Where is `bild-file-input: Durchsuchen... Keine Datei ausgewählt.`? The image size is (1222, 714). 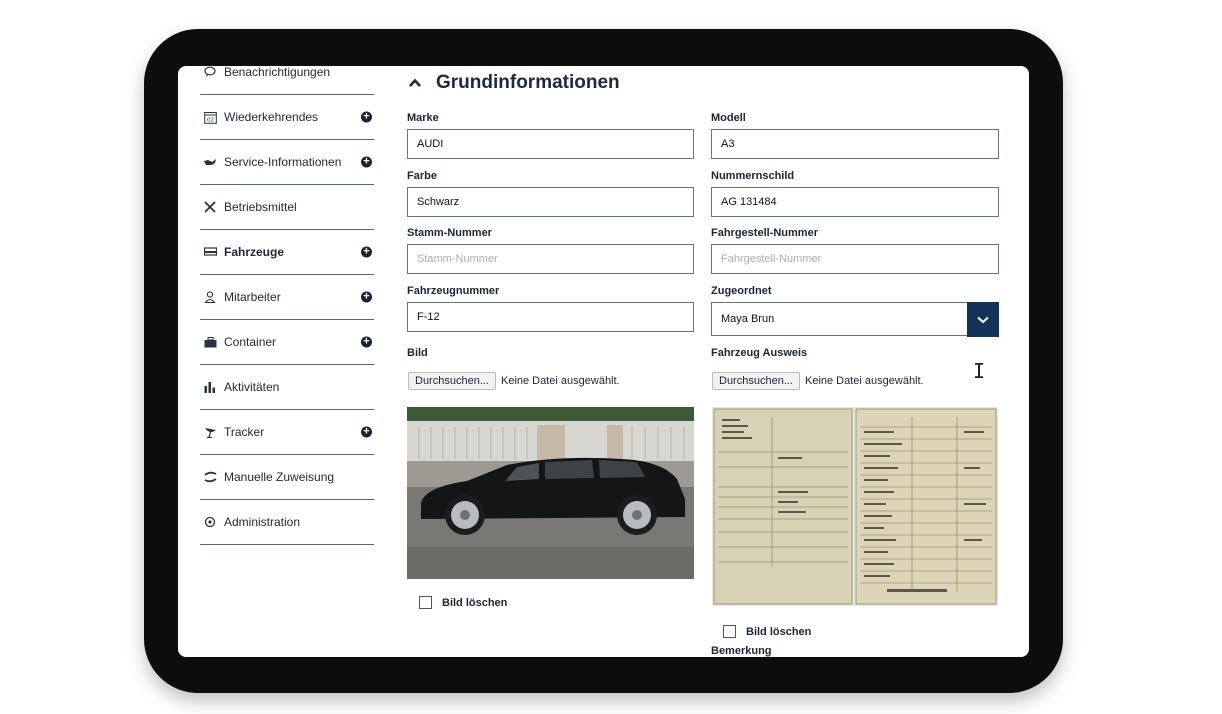
bild-file-input: Durchsuchen... Keine Datei ausgewählt. is located at coordinates (514, 381).